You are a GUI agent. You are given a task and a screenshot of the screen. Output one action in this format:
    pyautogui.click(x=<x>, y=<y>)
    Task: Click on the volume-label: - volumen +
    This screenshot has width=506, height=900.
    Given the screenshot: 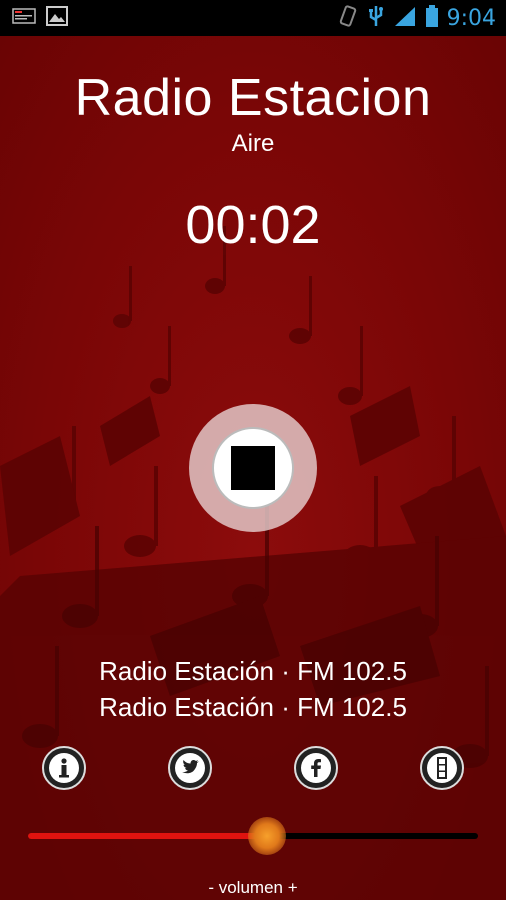 What is the action you would take?
    pyautogui.click(x=253, y=887)
    